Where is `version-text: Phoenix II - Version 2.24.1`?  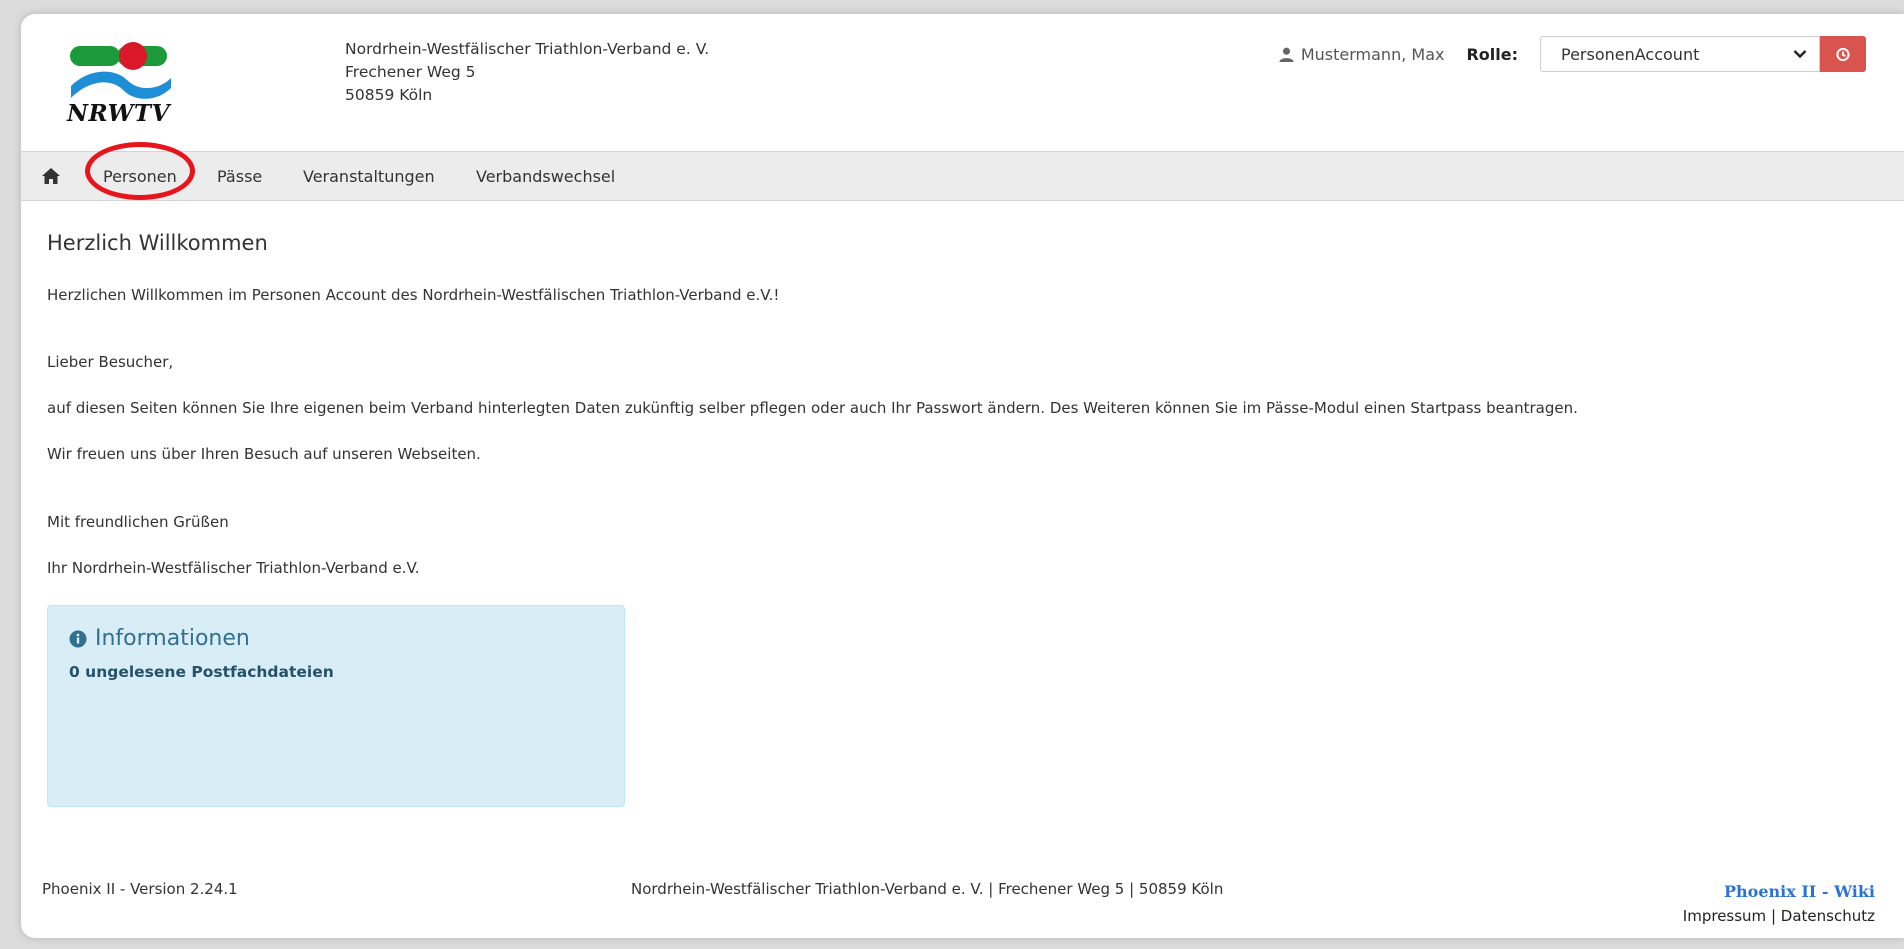
version-text: Phoenix II - Version 2.24.1 is located at coordinates (140, 889).